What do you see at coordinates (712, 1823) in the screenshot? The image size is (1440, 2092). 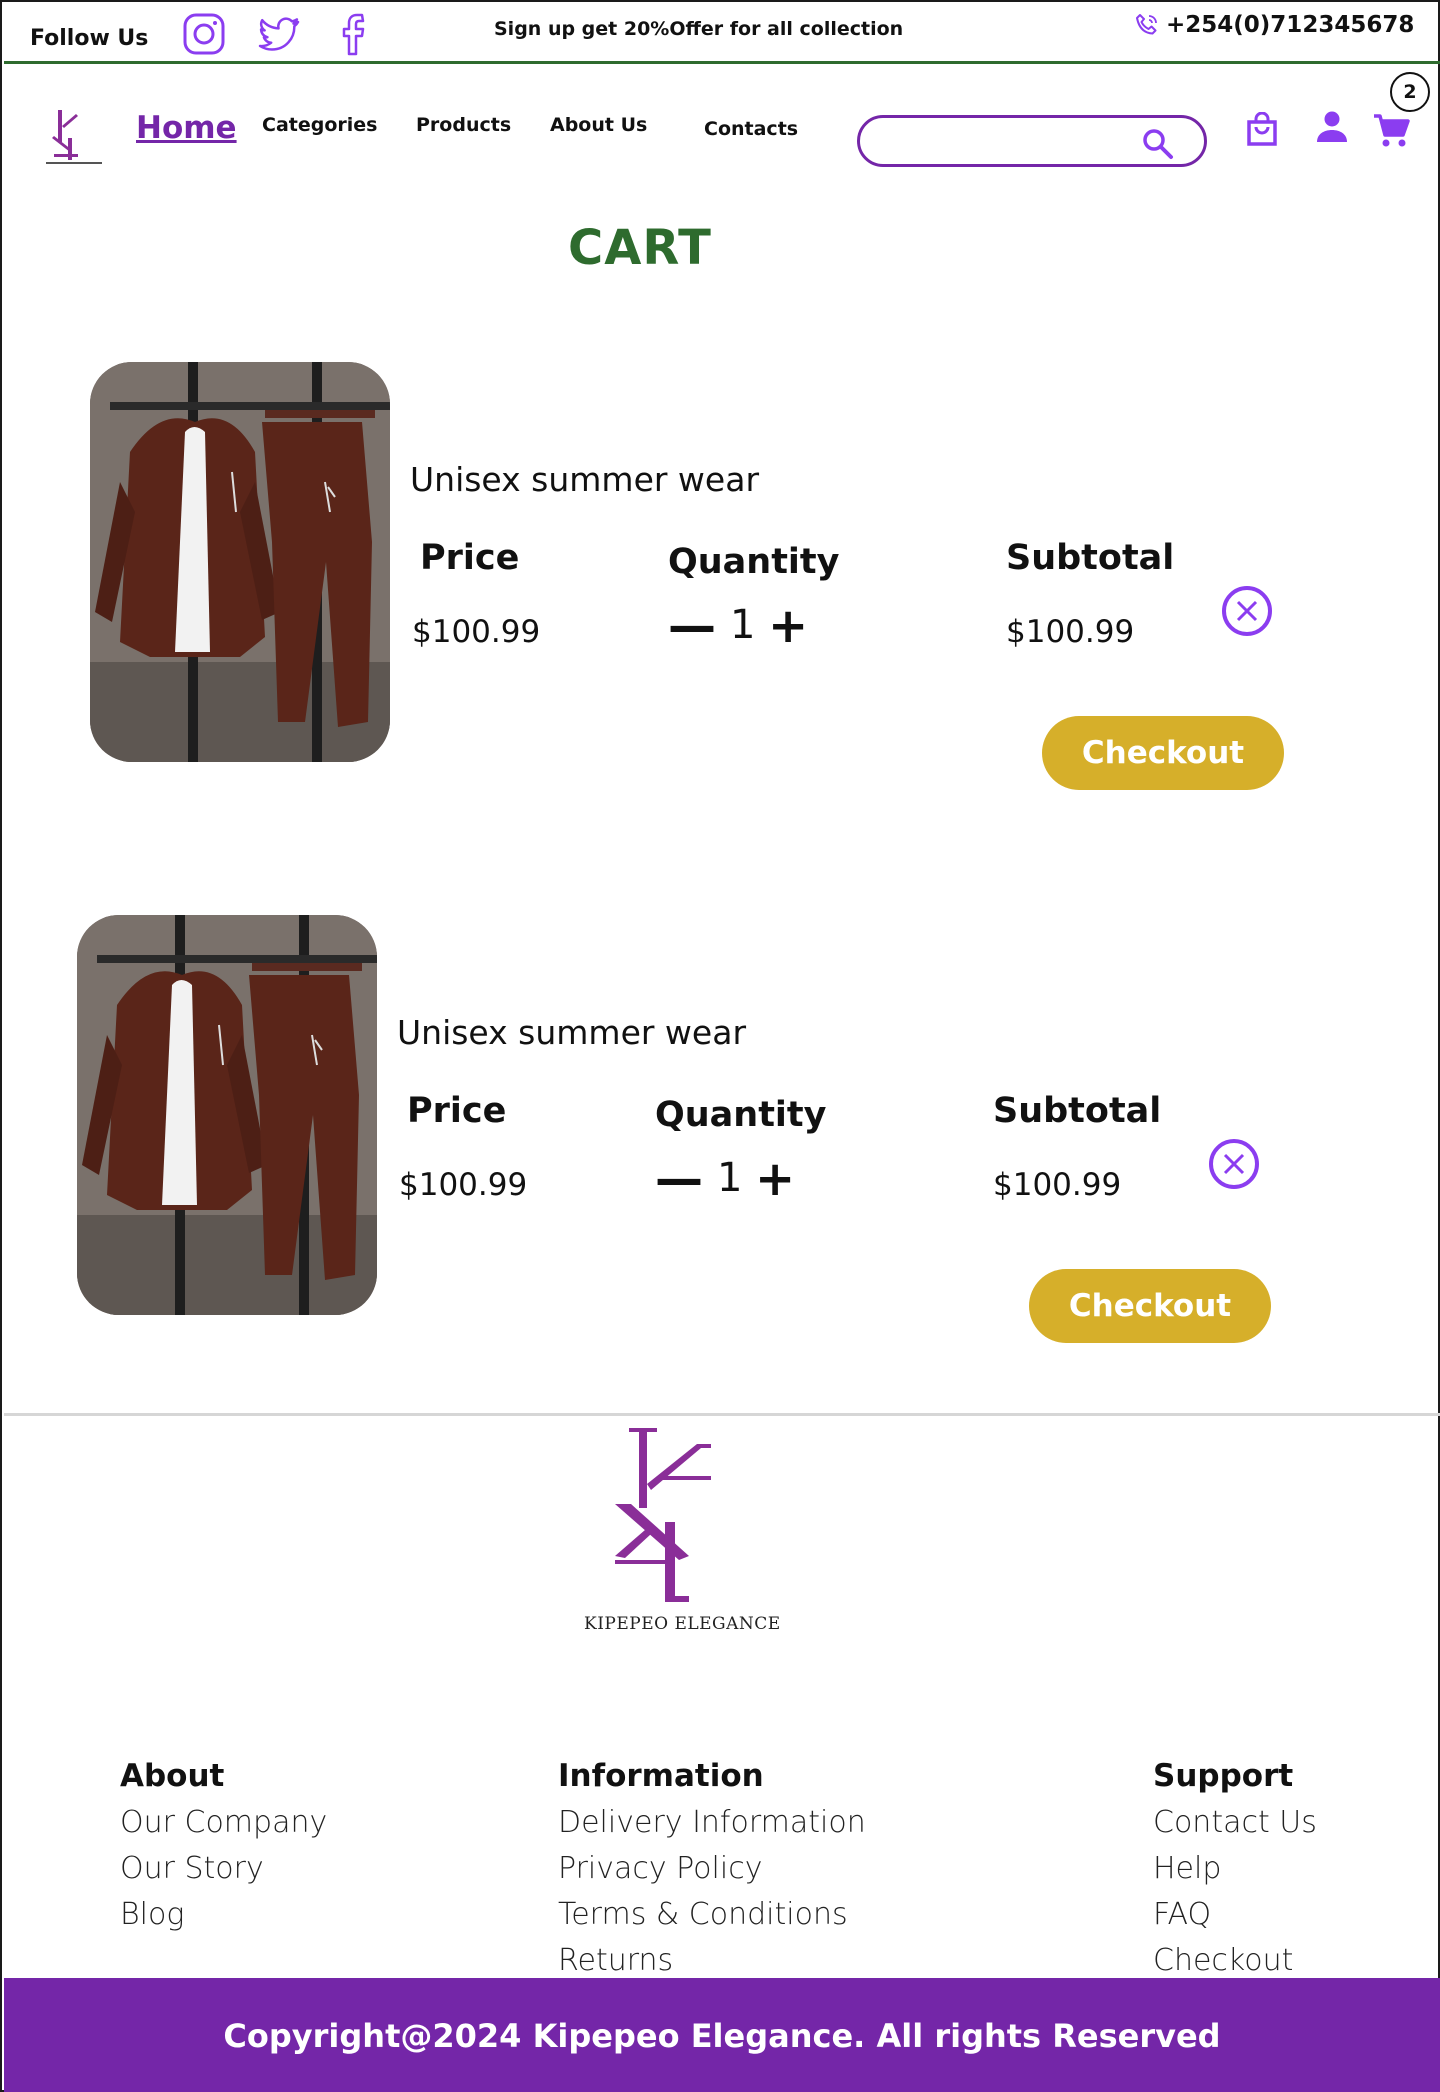 I see `footer-link: Delivery Information` at bounding box center [712, 1823].